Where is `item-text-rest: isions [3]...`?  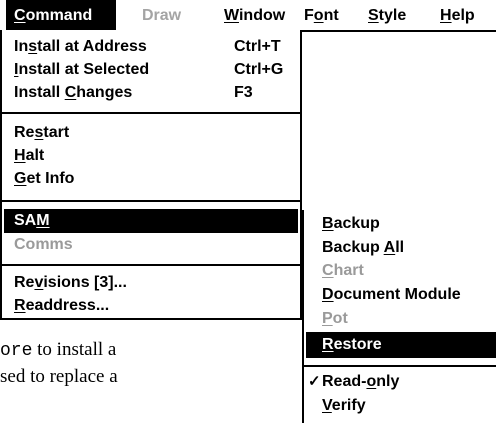 item-text-rest: isions [3]... is located at coordinates (85, 282).